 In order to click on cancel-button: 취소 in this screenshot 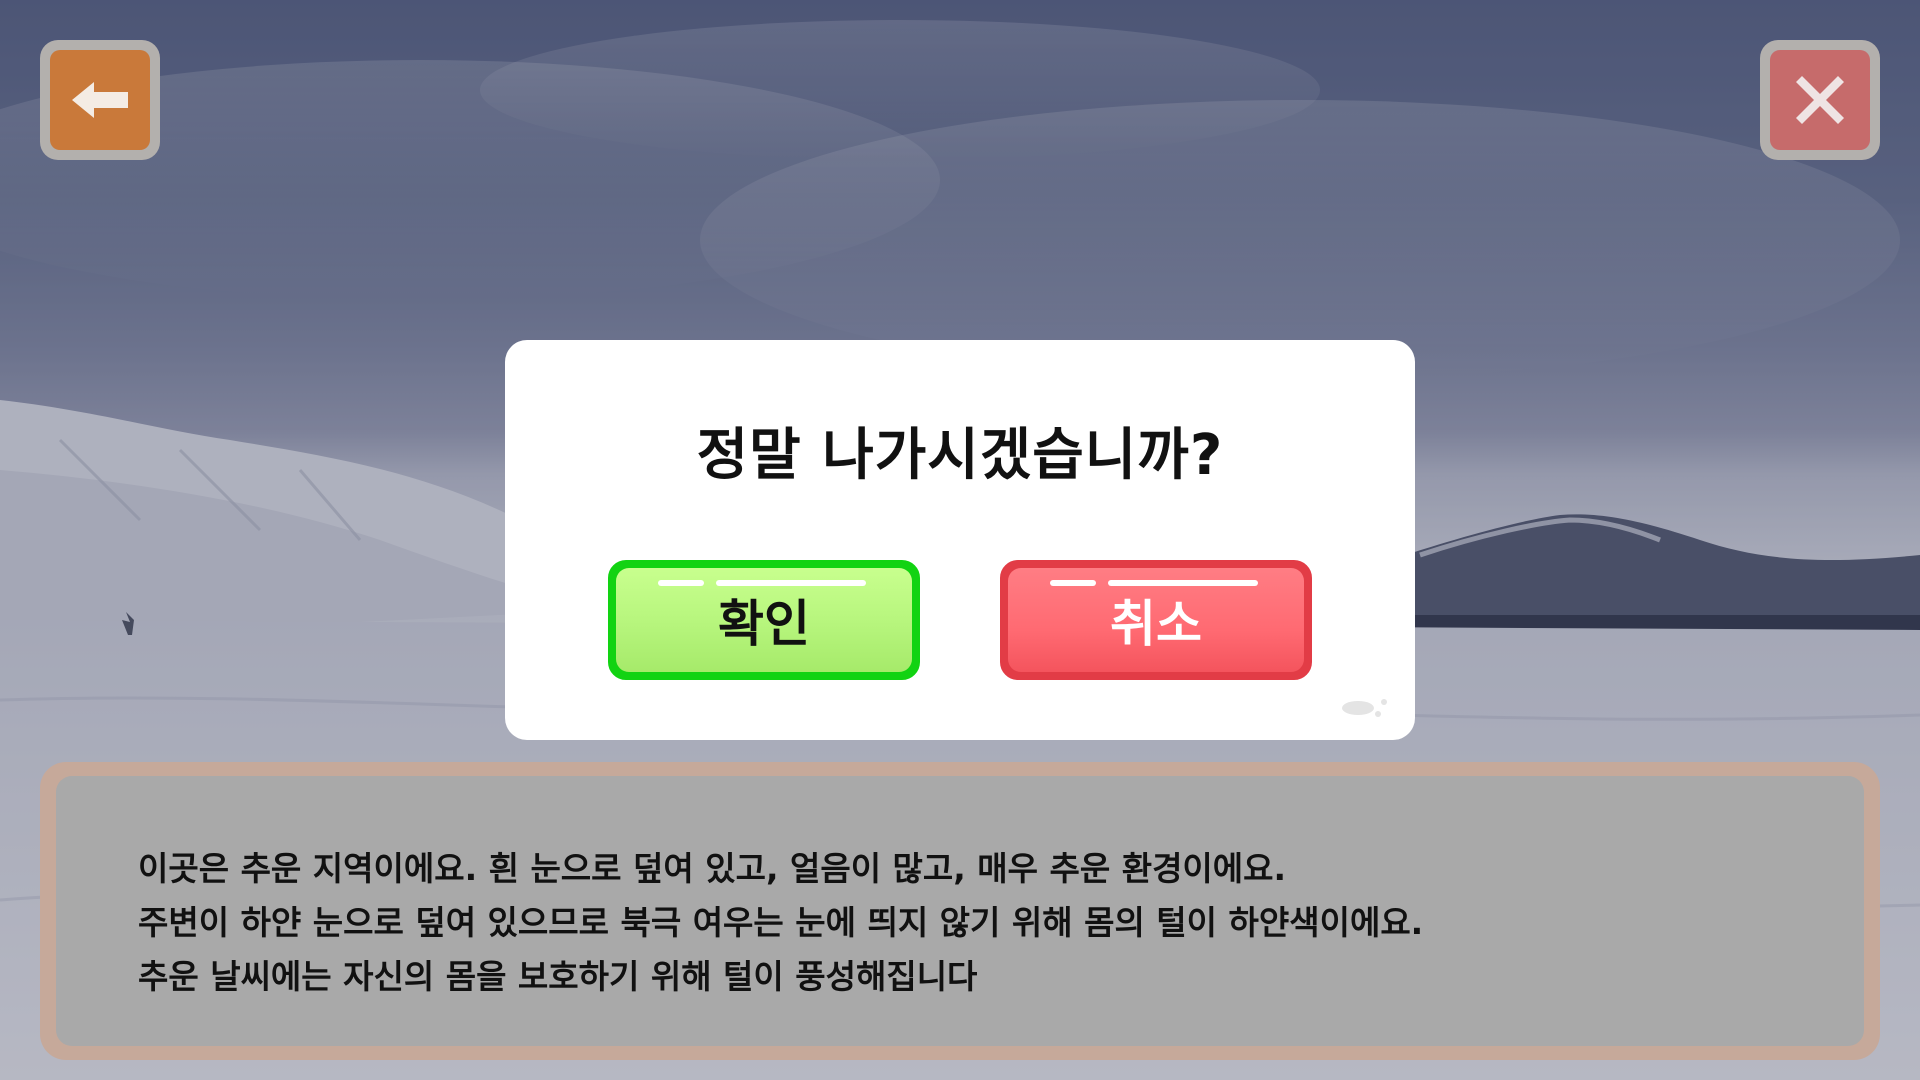, I will do `click(1156, 620)`.